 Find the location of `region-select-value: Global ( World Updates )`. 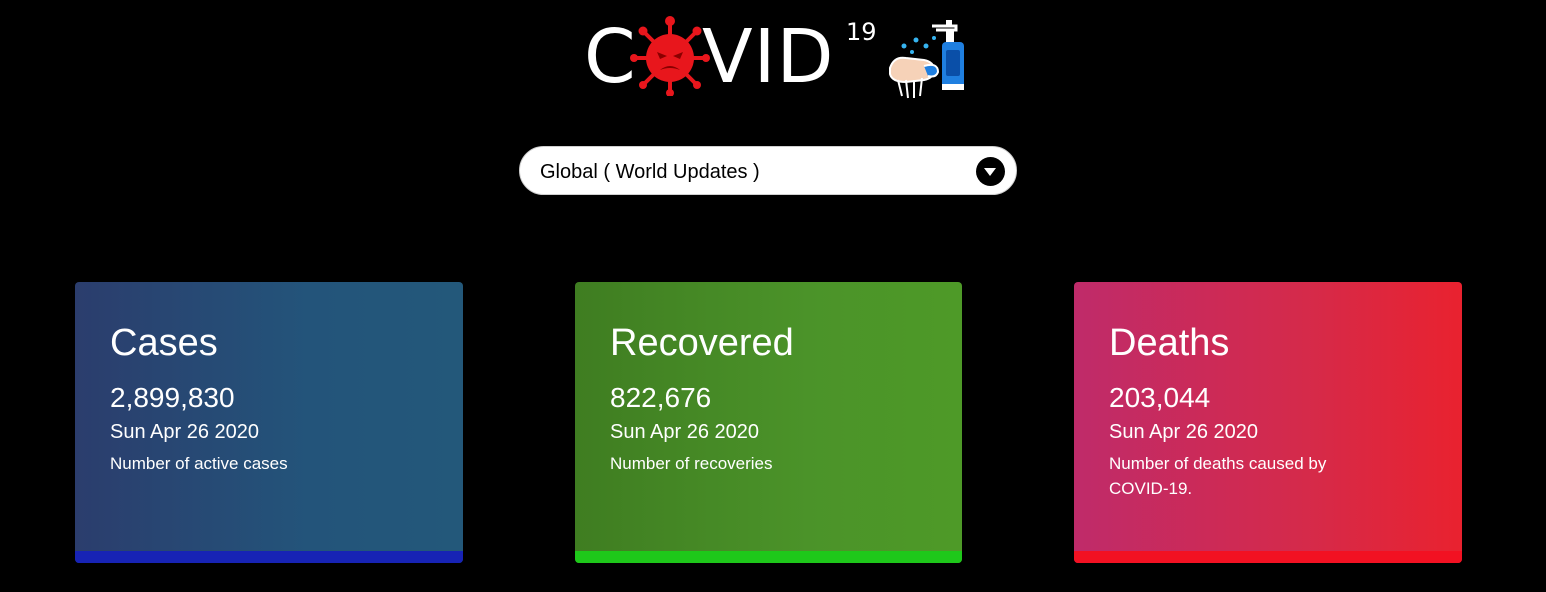

region-select-value: Global ( World Updates ) is located at coordinates (650, 172).